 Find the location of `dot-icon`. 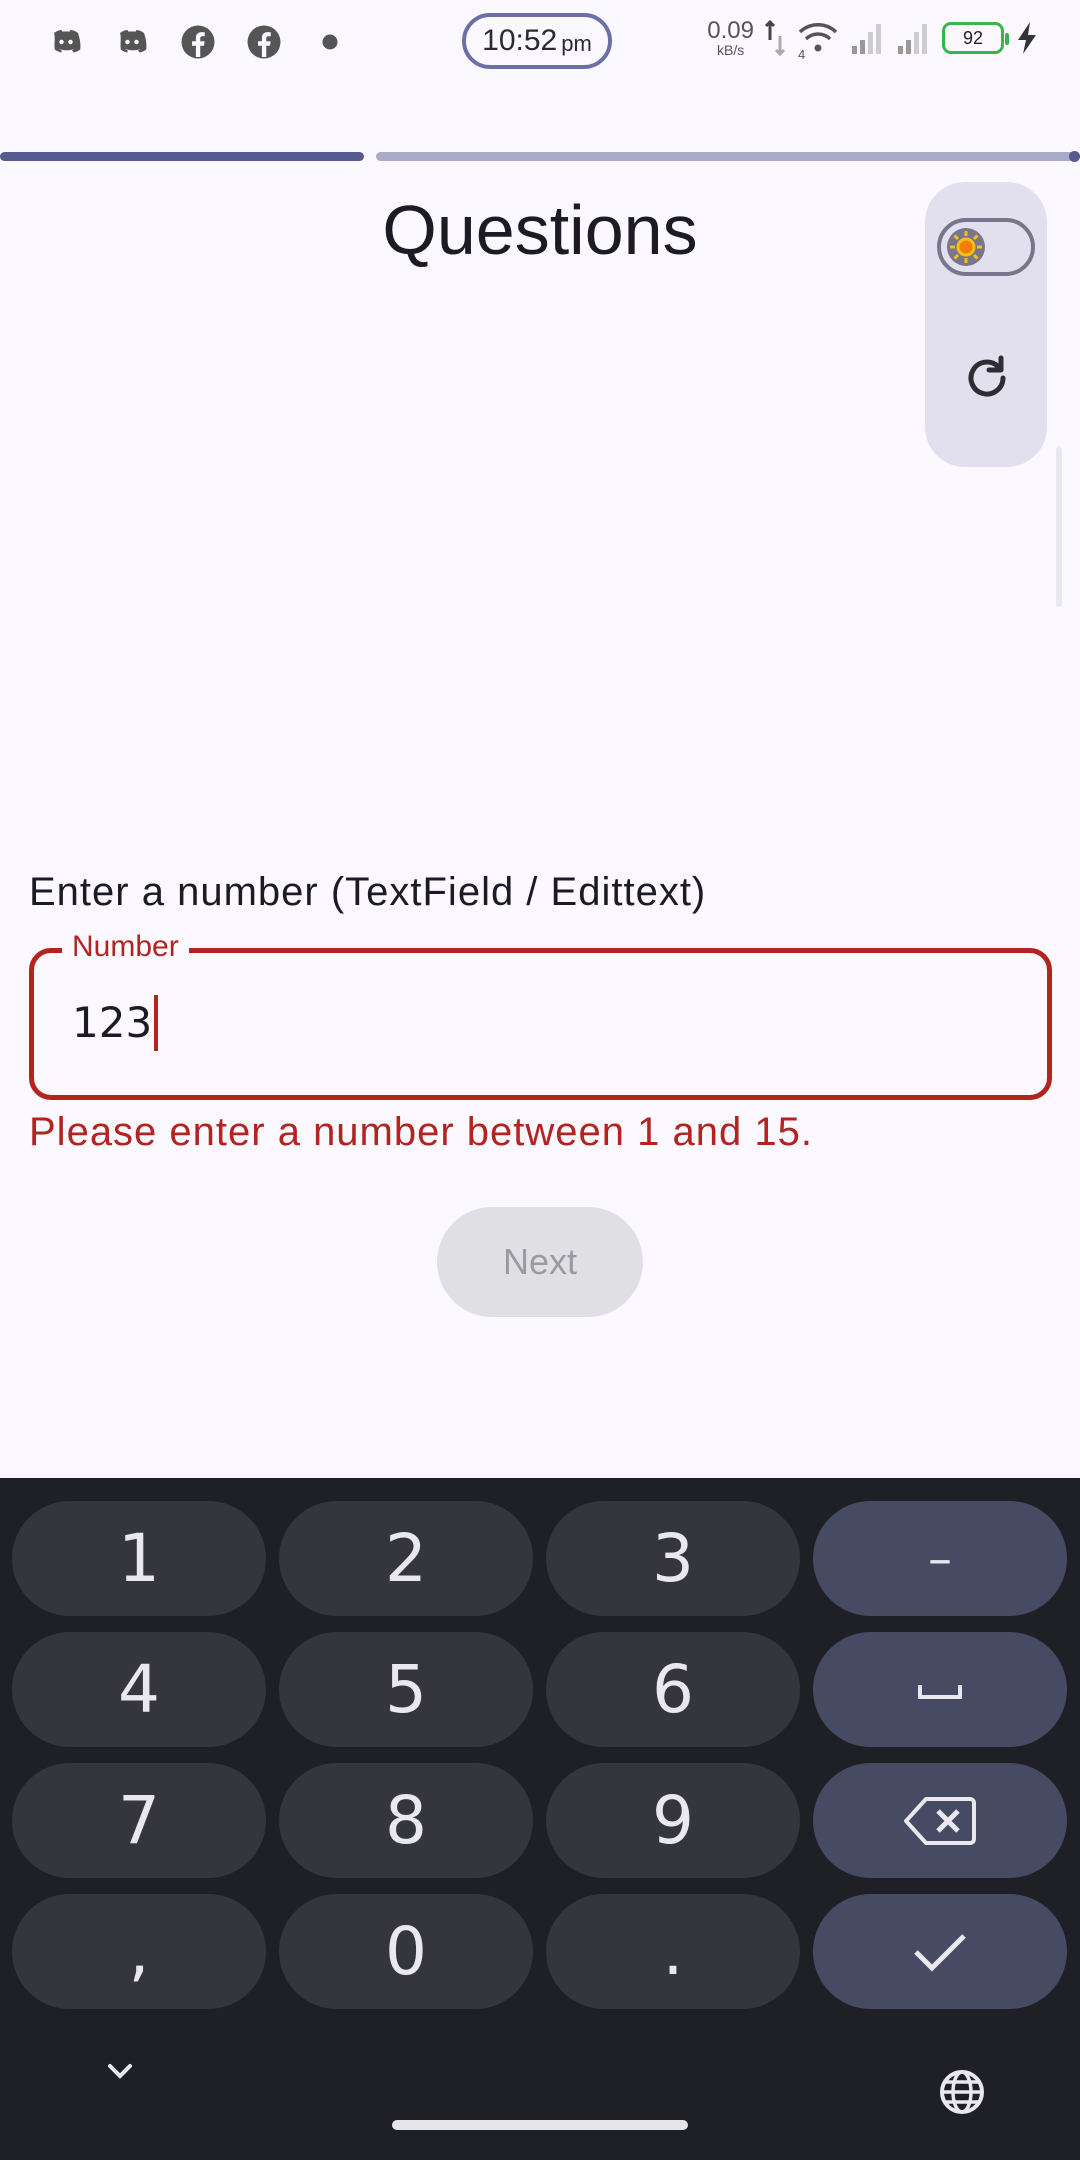

dot-icon is located at coordinates (330, 42).